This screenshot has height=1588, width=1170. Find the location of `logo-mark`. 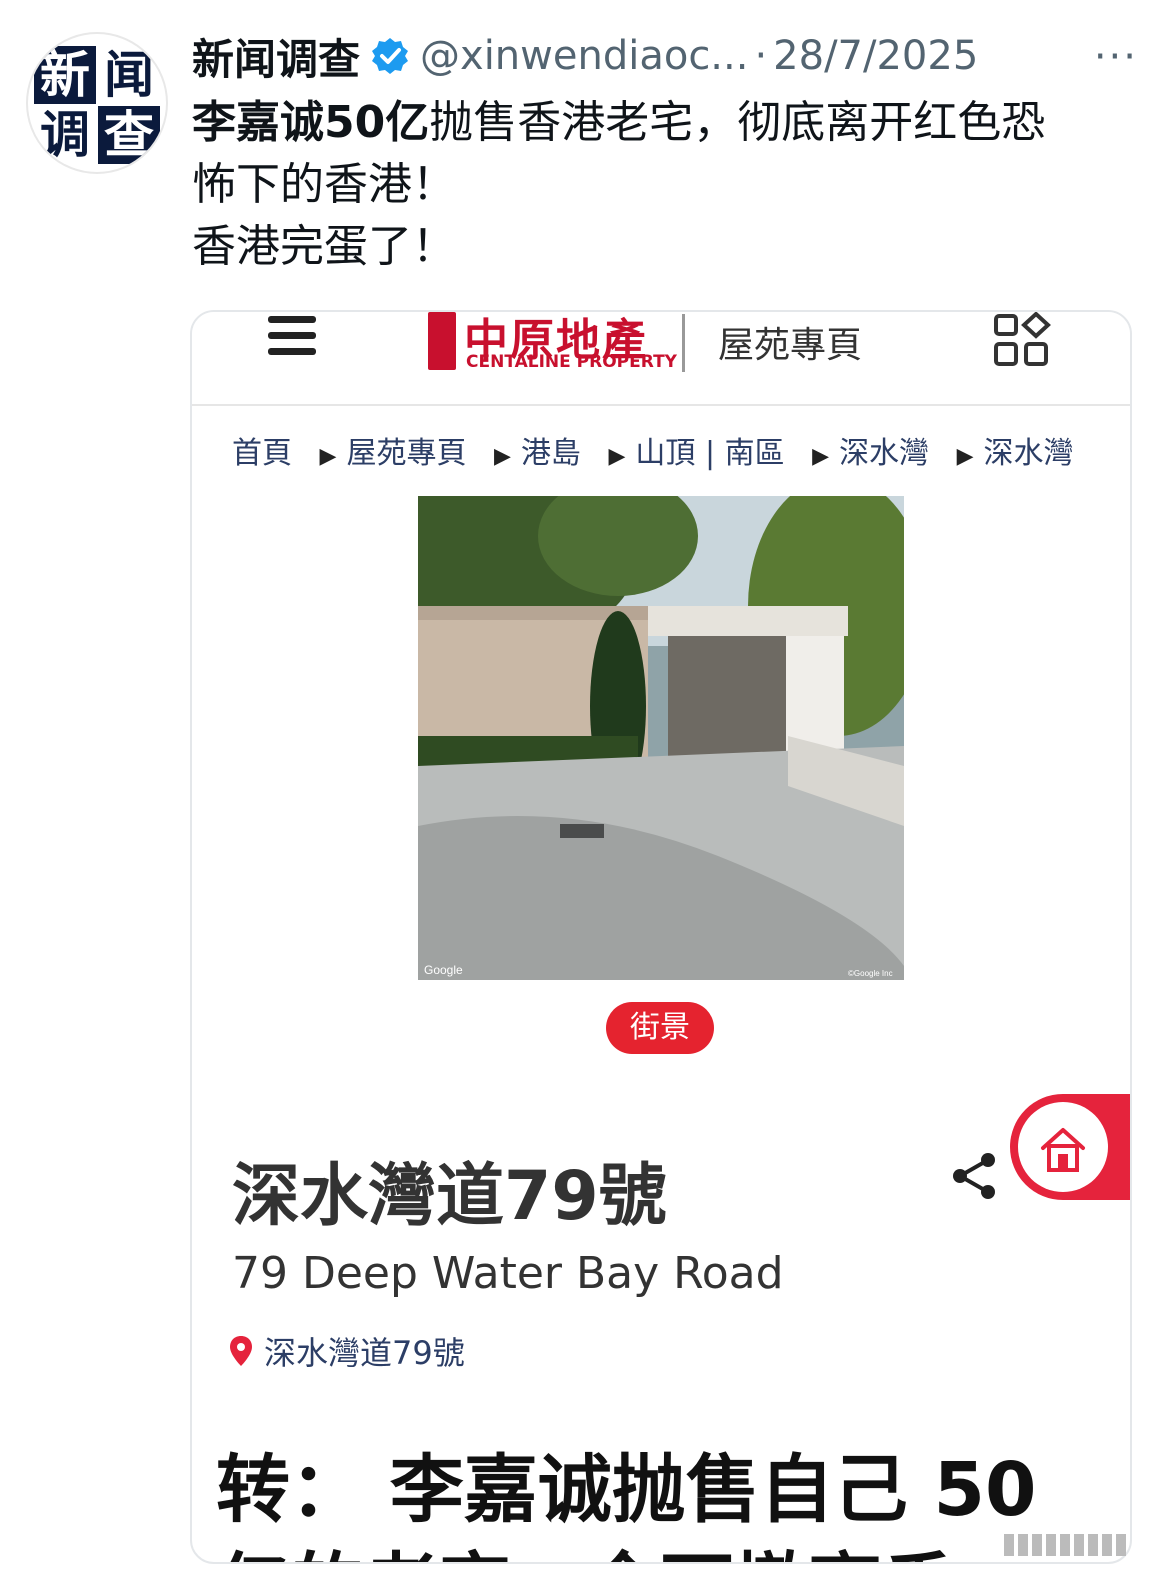

logo-mark is located at coordinates (442, 341).